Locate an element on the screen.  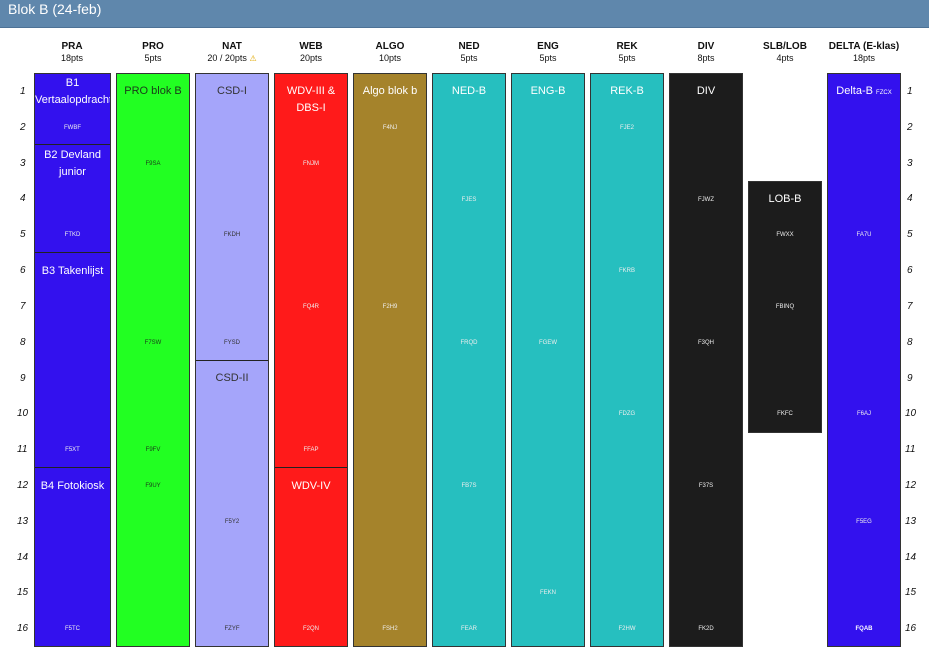
header-name: DELTA (E-klas) is located at coordinates (864, 46).